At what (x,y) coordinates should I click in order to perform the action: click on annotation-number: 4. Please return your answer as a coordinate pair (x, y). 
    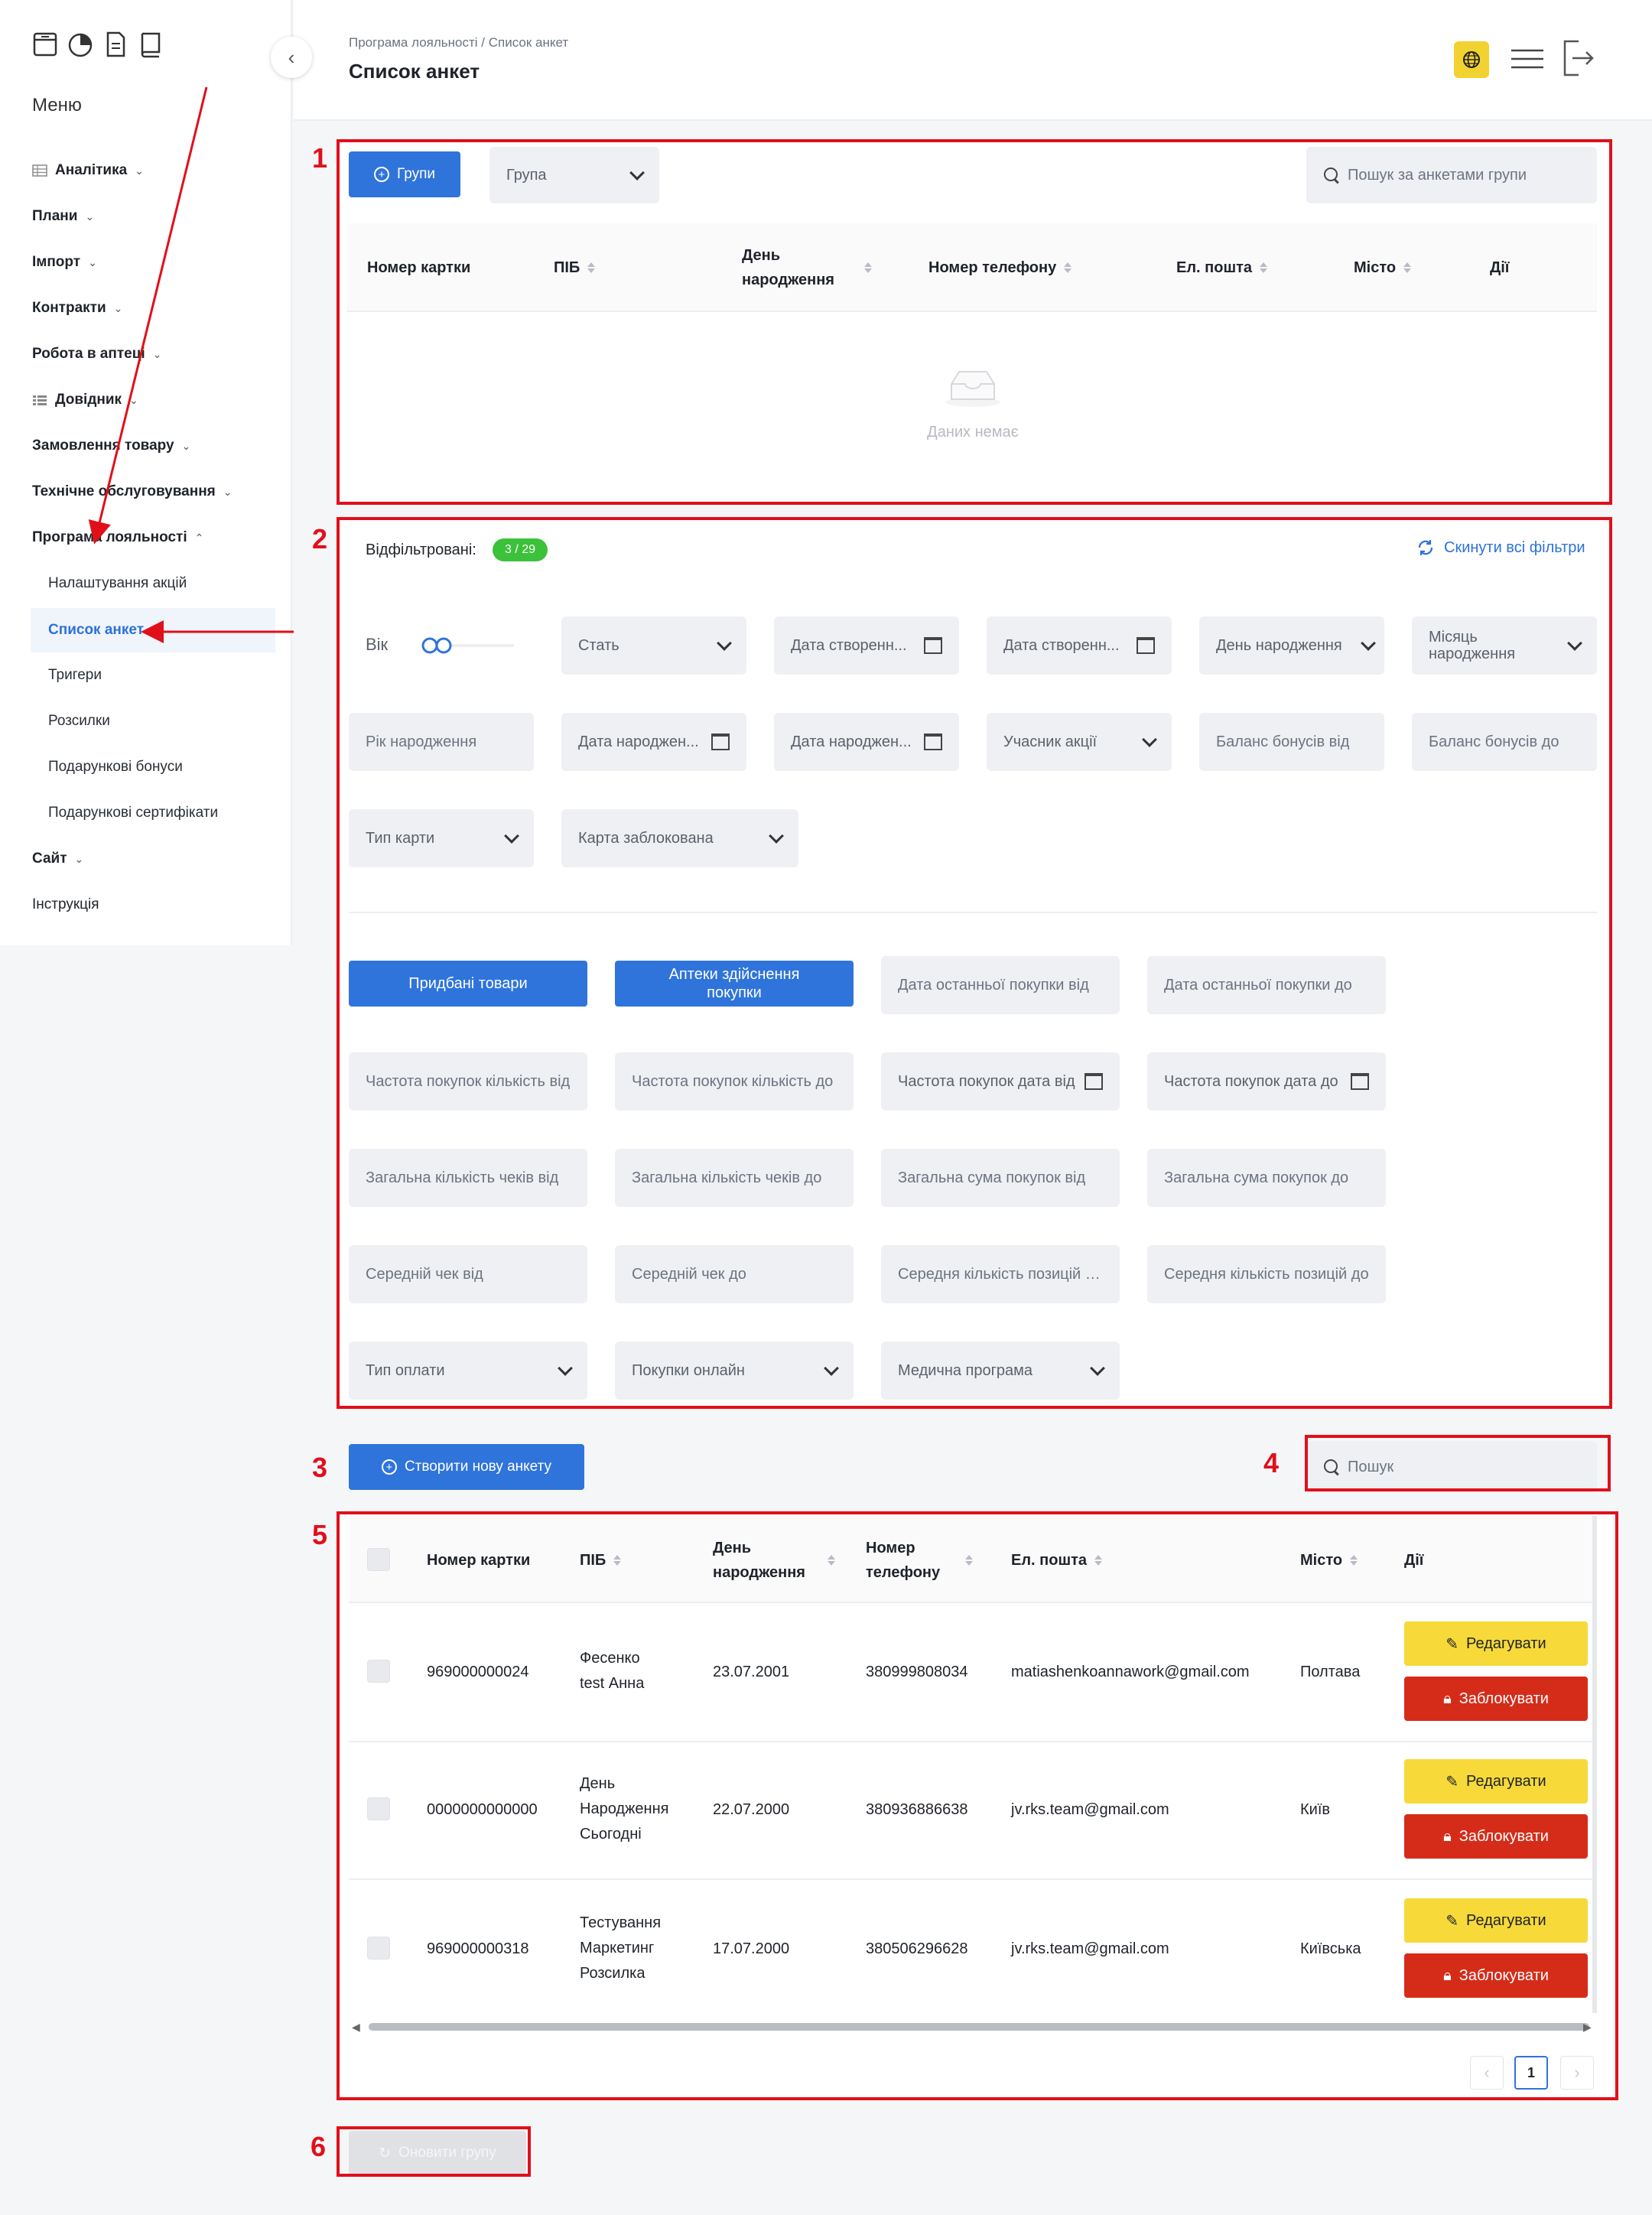
    Looking at the image, I should click on (1271, 1462).